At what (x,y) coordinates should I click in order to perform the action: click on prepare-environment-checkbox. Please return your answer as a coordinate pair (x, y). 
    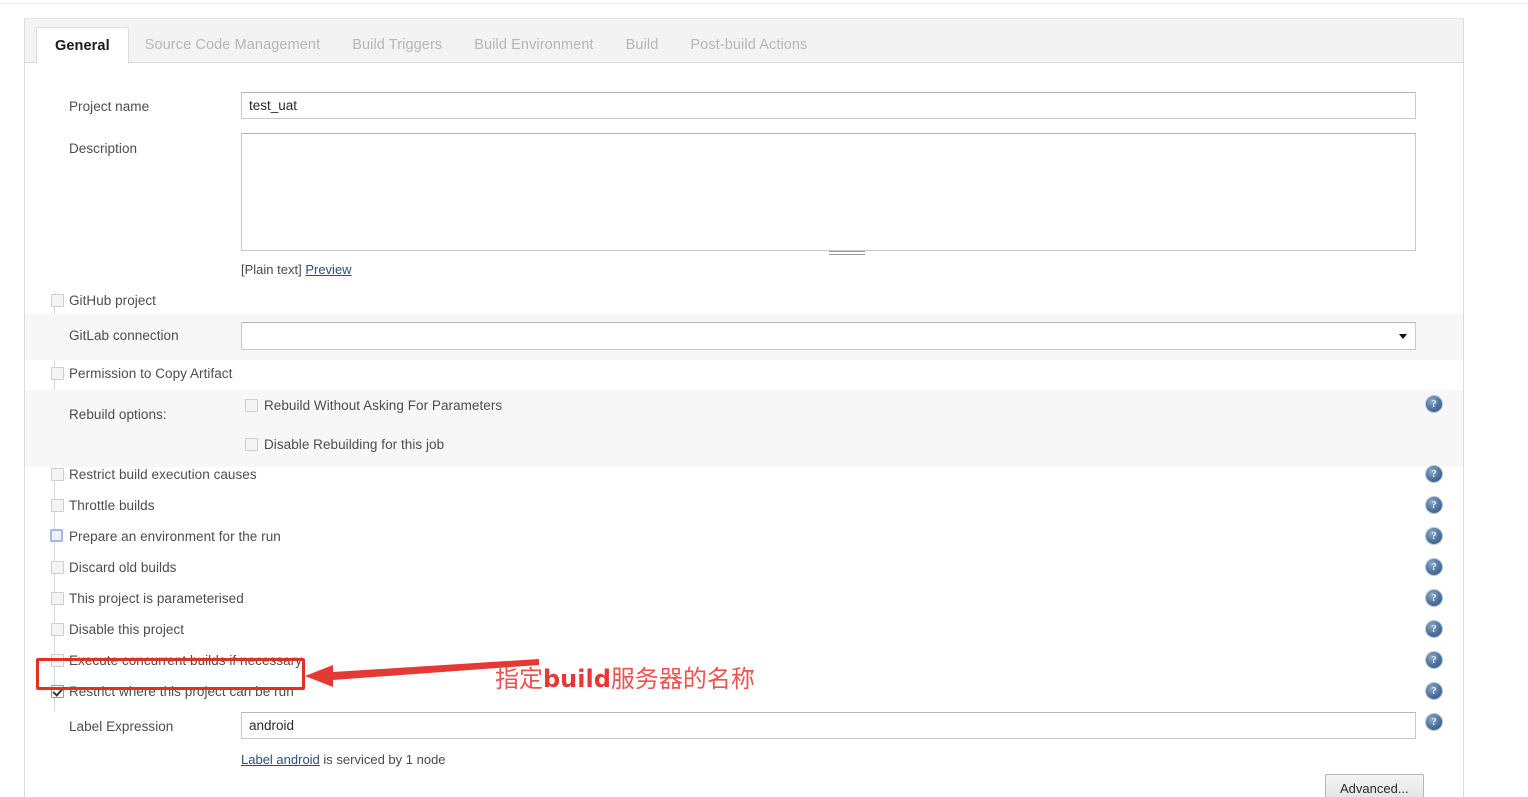
    Looking at the image, I should click on (56, 535).